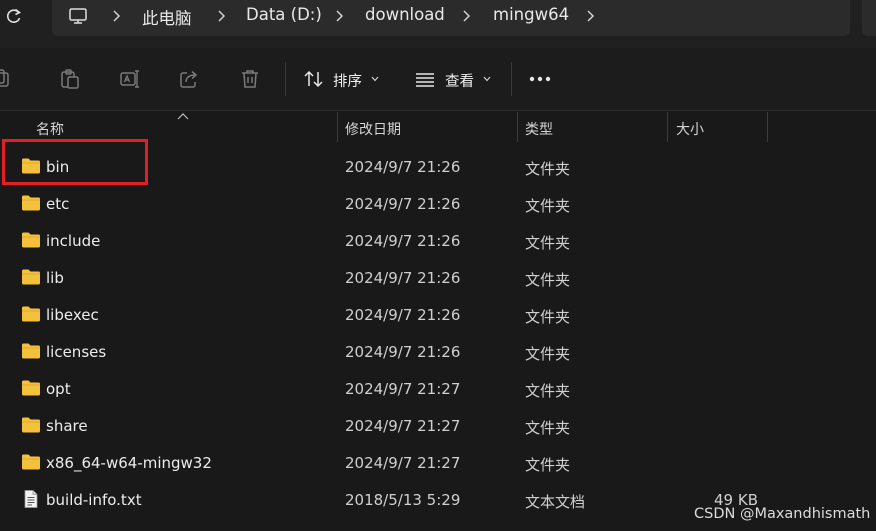  What do you see at coordinates (76, 352) in the screenshot?
I see `file-name: licenses` at bounding box center [76, 352].